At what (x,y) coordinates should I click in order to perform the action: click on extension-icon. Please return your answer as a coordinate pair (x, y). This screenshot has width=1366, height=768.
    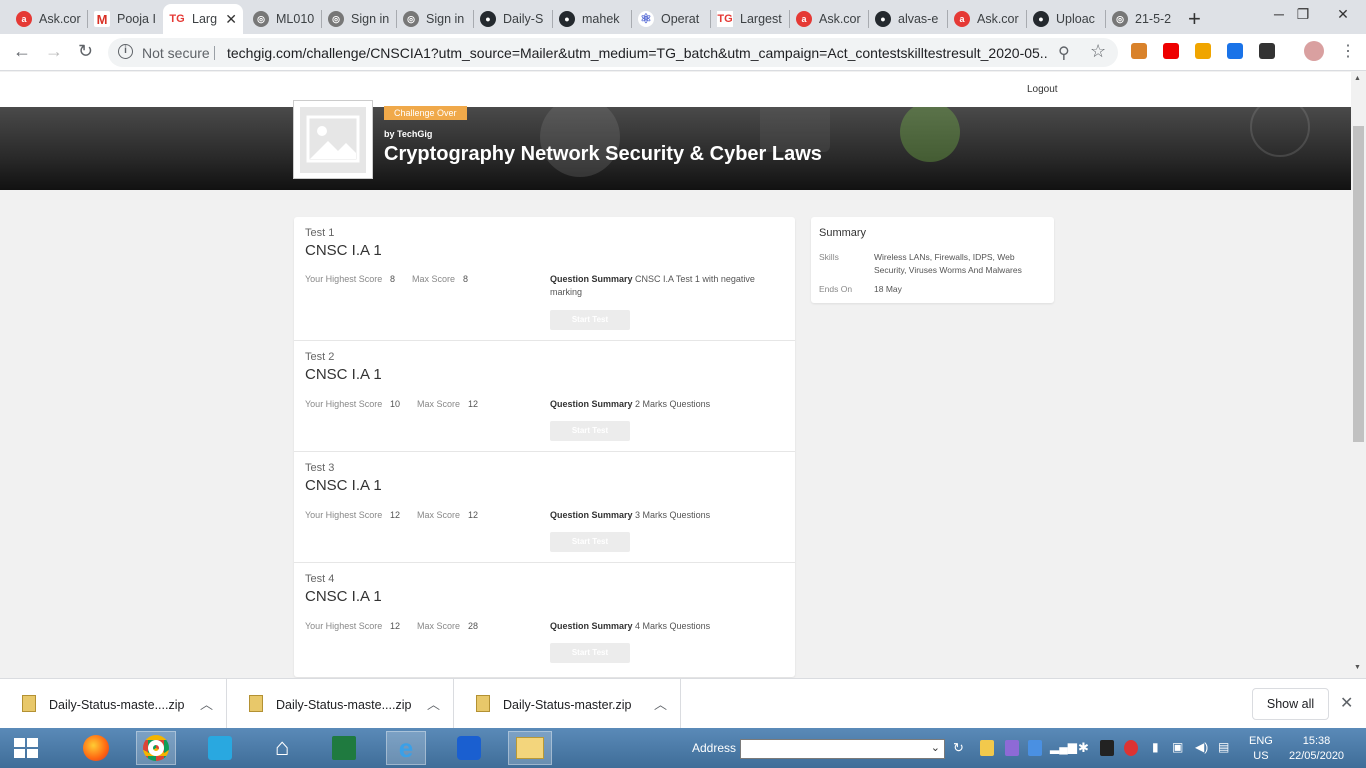
    Looking at the image, I should click on (1139, 51).